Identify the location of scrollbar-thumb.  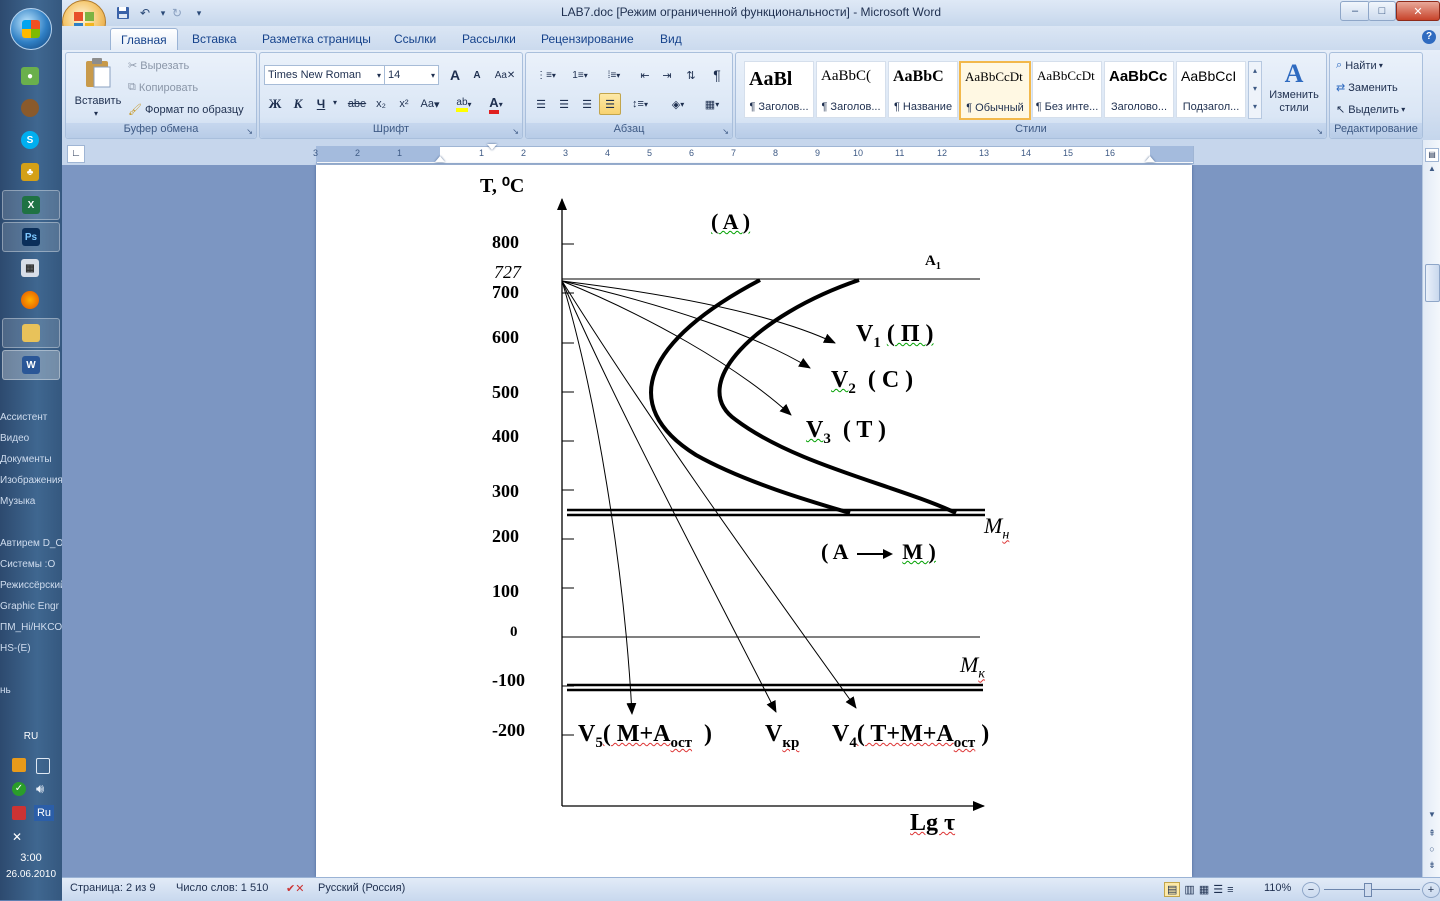
(1432, 283).